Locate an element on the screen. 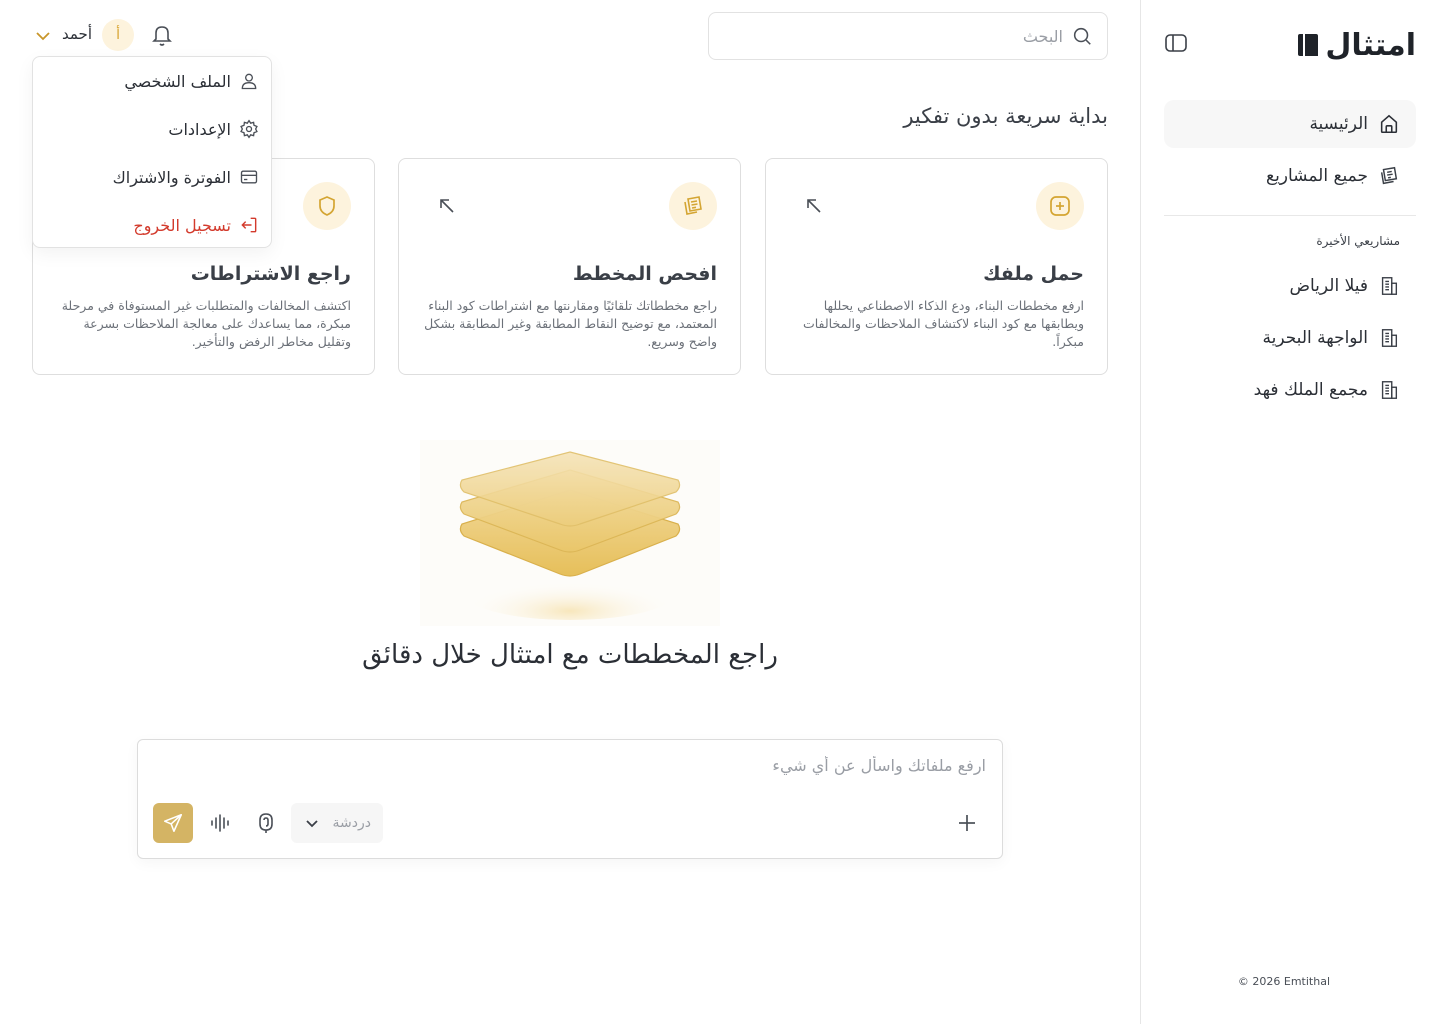 The height and width of the screenshot is (1024, 1440). gear-icon is located at coordinates (249, 129).